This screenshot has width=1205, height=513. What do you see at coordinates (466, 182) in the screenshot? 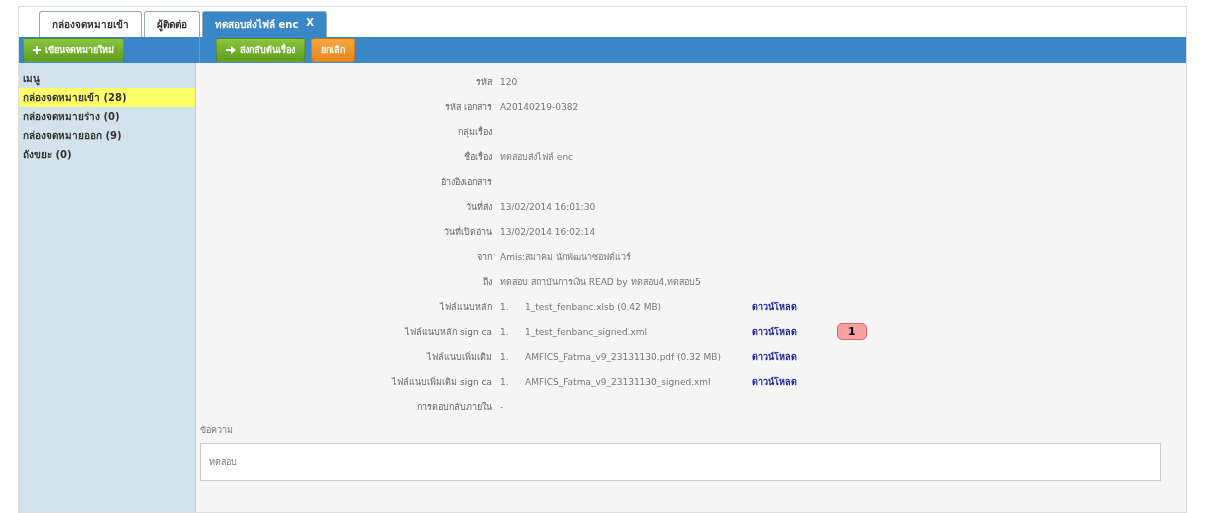
I see `field-label: อ้างอิงเอกสาร` at bounding box center [466, 182].